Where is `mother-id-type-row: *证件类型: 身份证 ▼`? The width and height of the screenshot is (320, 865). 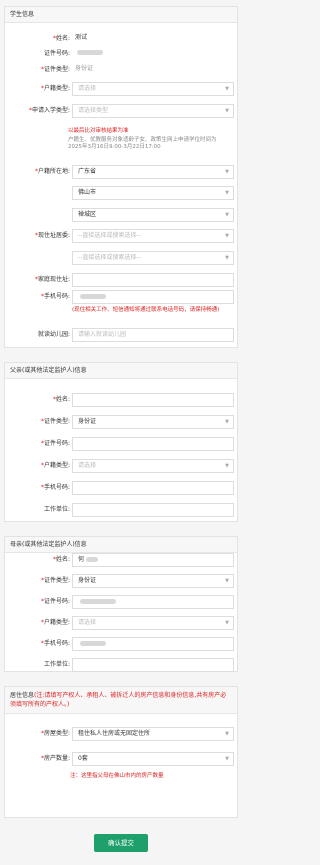 mother-id-type-row: *证件类型: 身份证 ▼ is located at coordinates (121, 581).